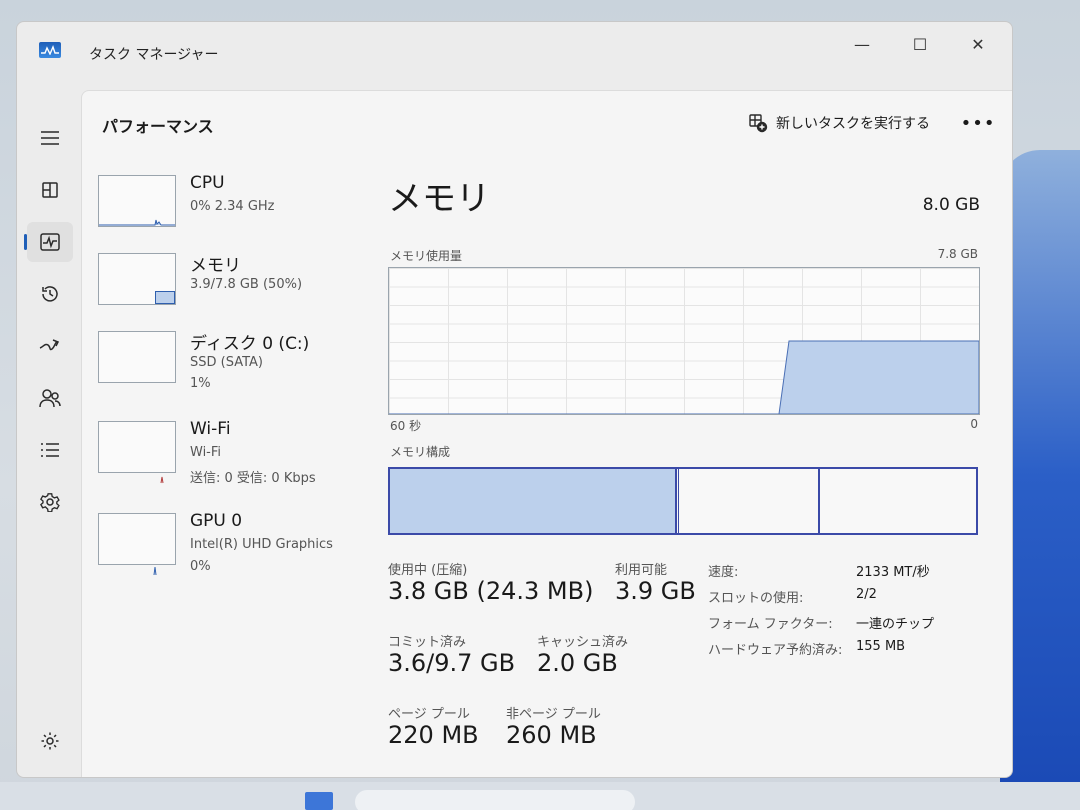 The image size is (1080, 810). I want to click on hardware-reserved-key: ハードウェア予約済み:, so click(775, 650).